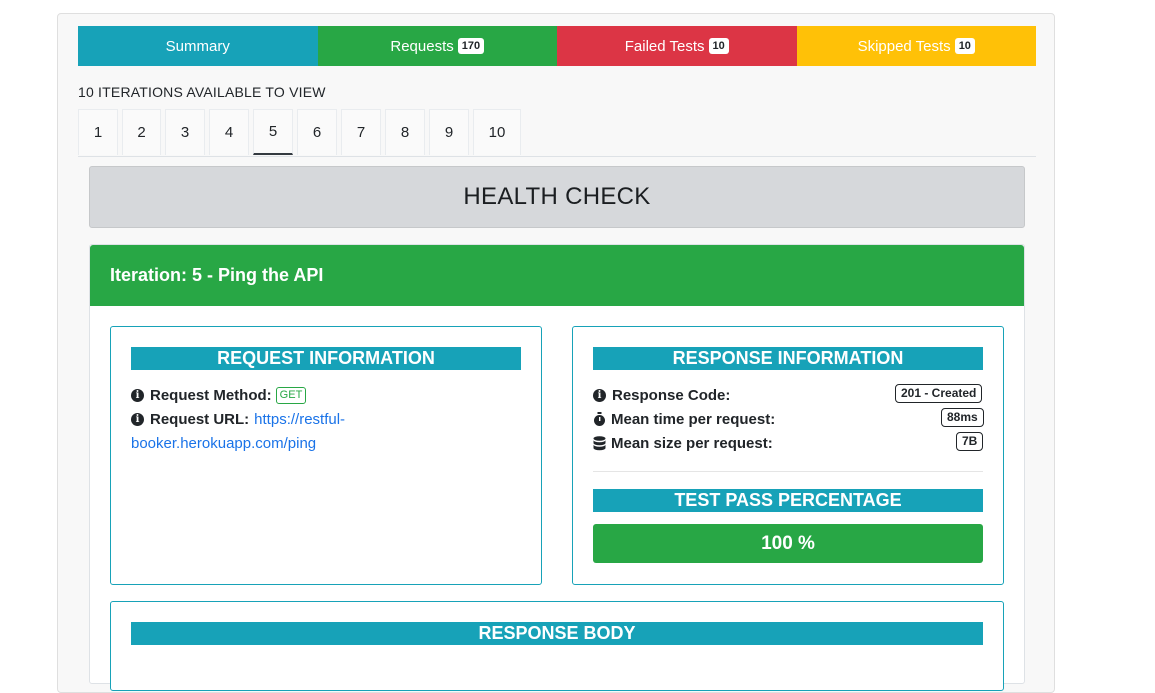  What do you see at coordinates (718, 46) in the screenshot?
I see `failed-count-badge: 10` at bounding box center [718, 46].